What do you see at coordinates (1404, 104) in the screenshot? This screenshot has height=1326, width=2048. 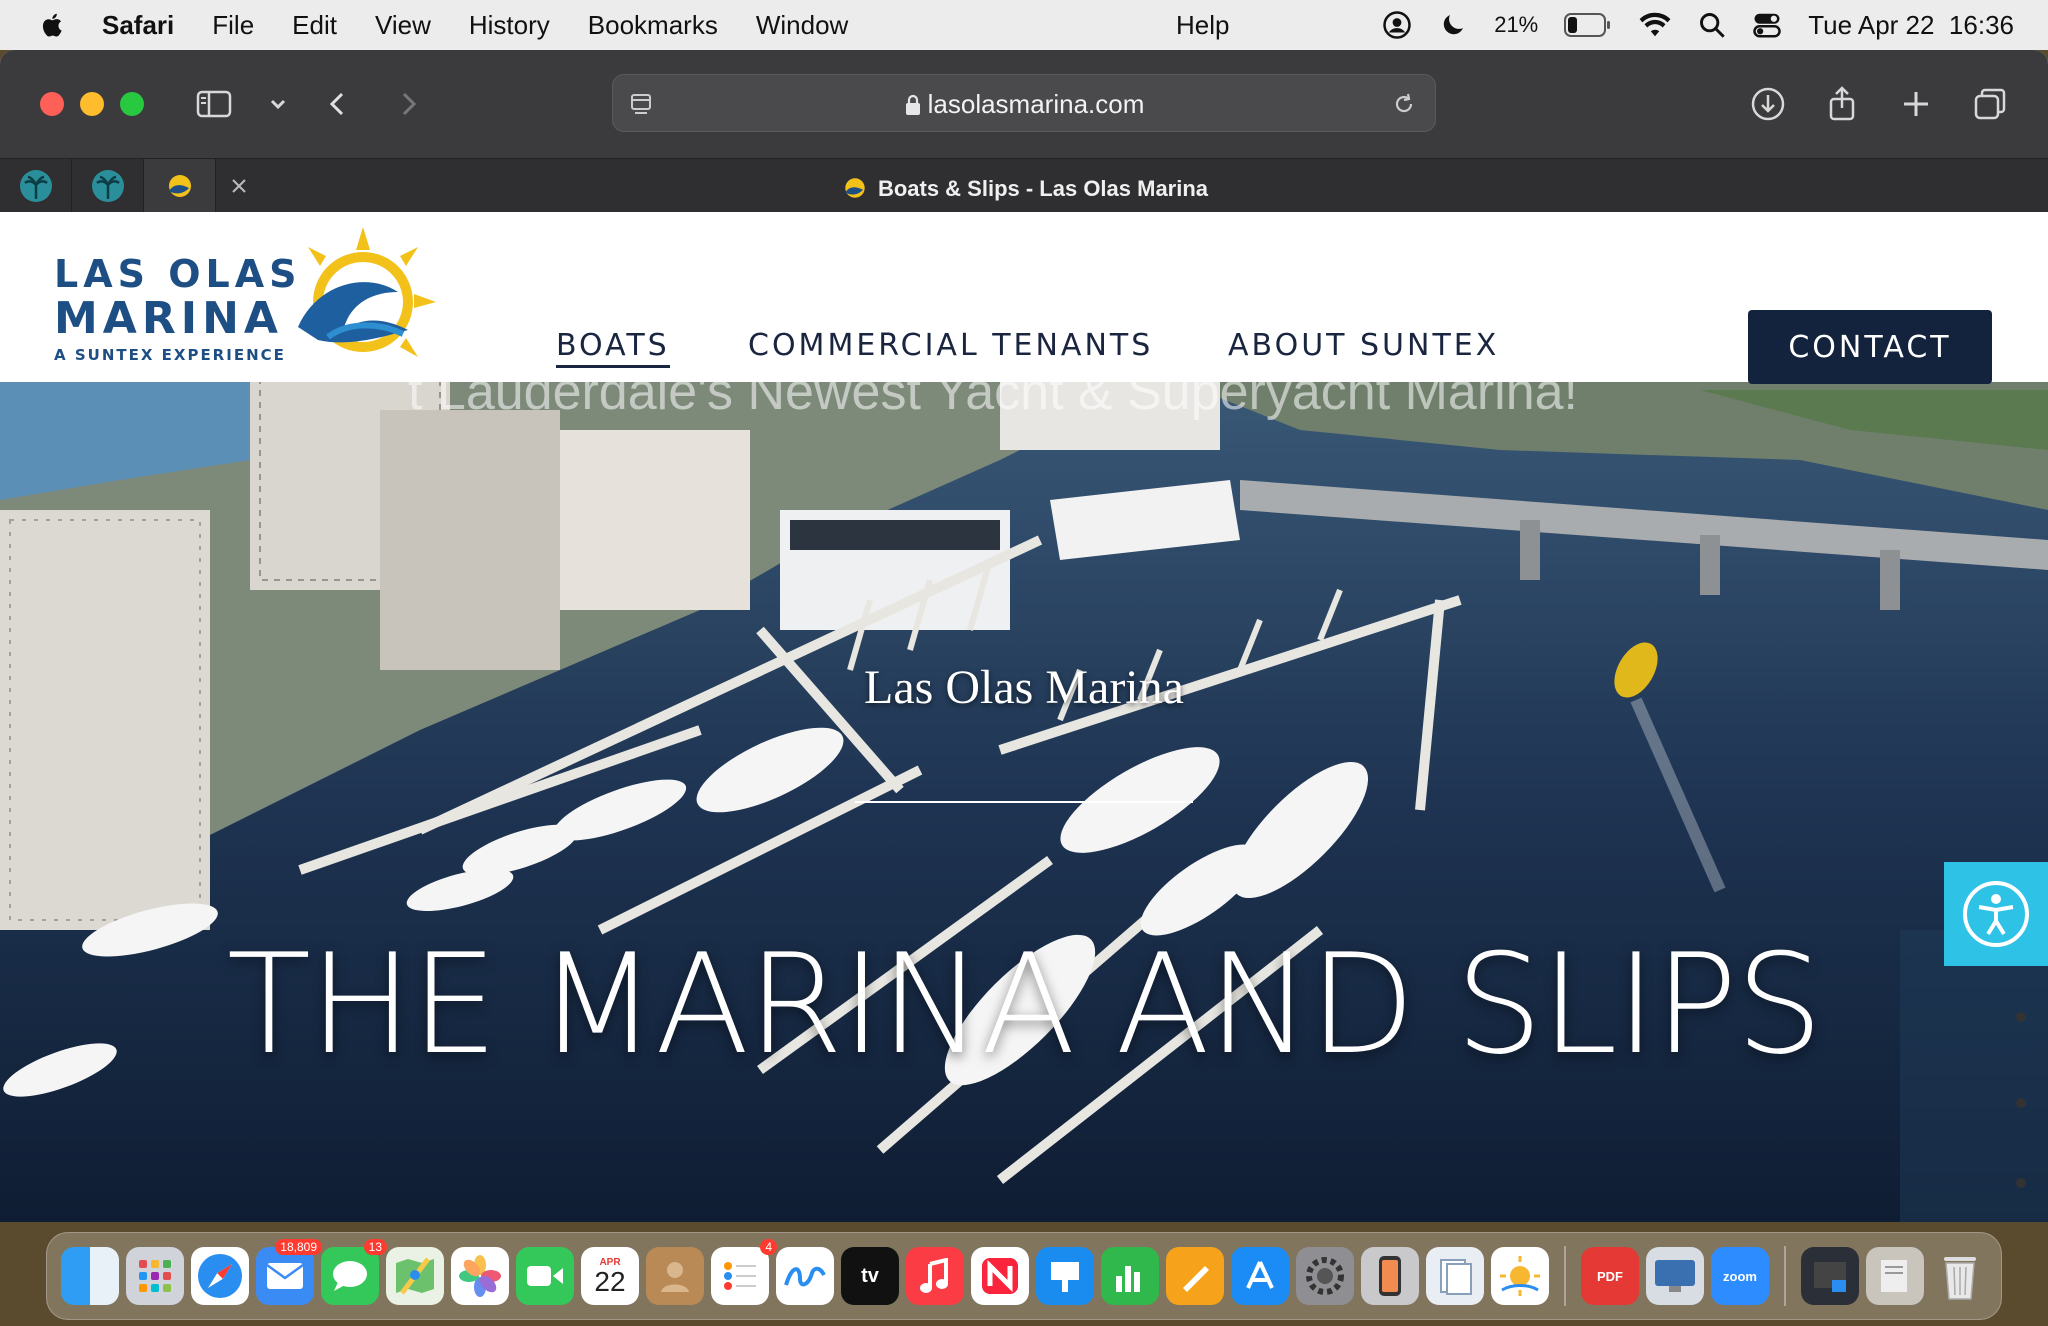 I see `reload-icon` at bounding box center [1404, 104].